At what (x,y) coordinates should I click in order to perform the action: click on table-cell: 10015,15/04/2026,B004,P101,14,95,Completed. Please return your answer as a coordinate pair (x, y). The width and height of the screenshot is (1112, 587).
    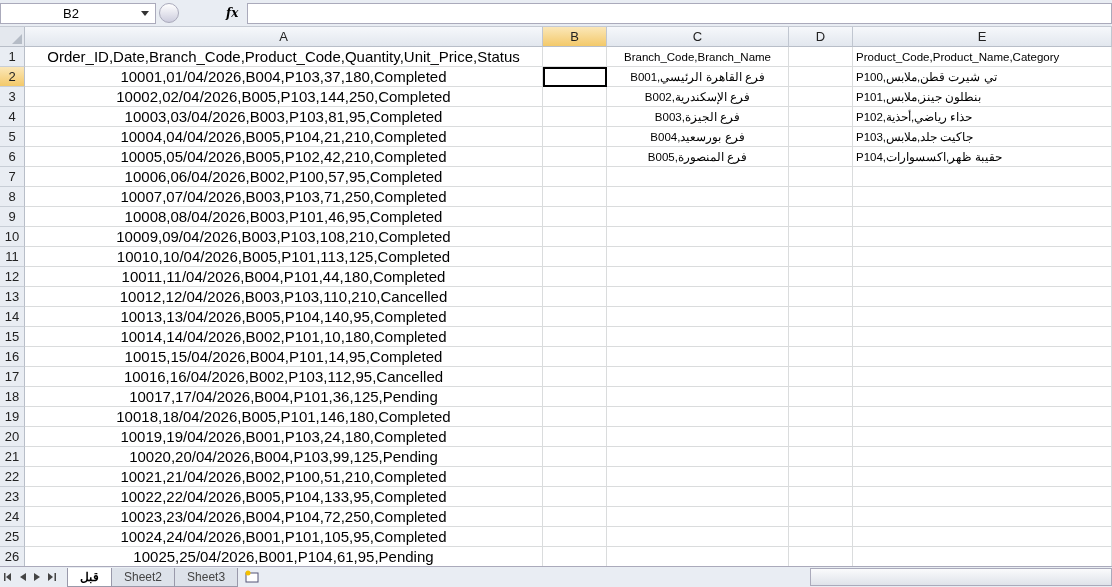
    Looking at the image, I should click on (284, 357).